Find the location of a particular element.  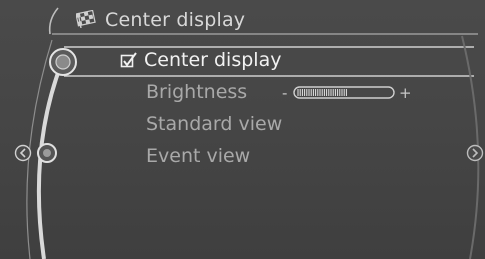

checkered-flag-icon is located at coordinates (86, 19).